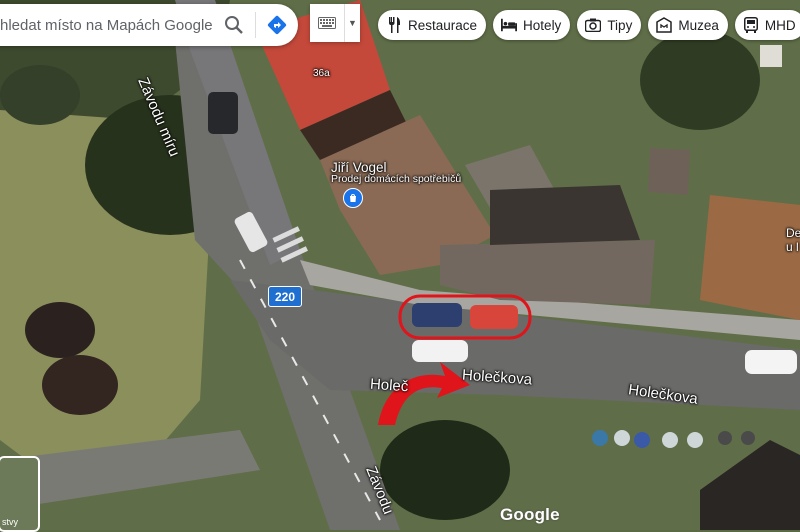  I want to click on chip-label: Muzea, so click(698, 25).